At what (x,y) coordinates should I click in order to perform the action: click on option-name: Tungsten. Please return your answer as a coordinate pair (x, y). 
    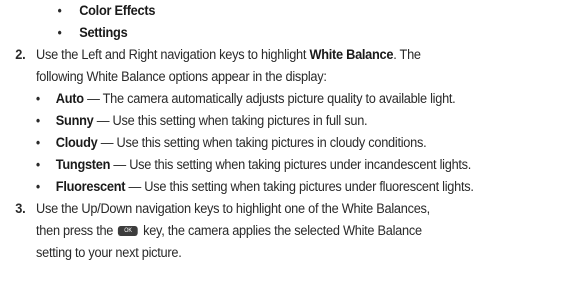
    Looking at the image, I should click on (83, 165).